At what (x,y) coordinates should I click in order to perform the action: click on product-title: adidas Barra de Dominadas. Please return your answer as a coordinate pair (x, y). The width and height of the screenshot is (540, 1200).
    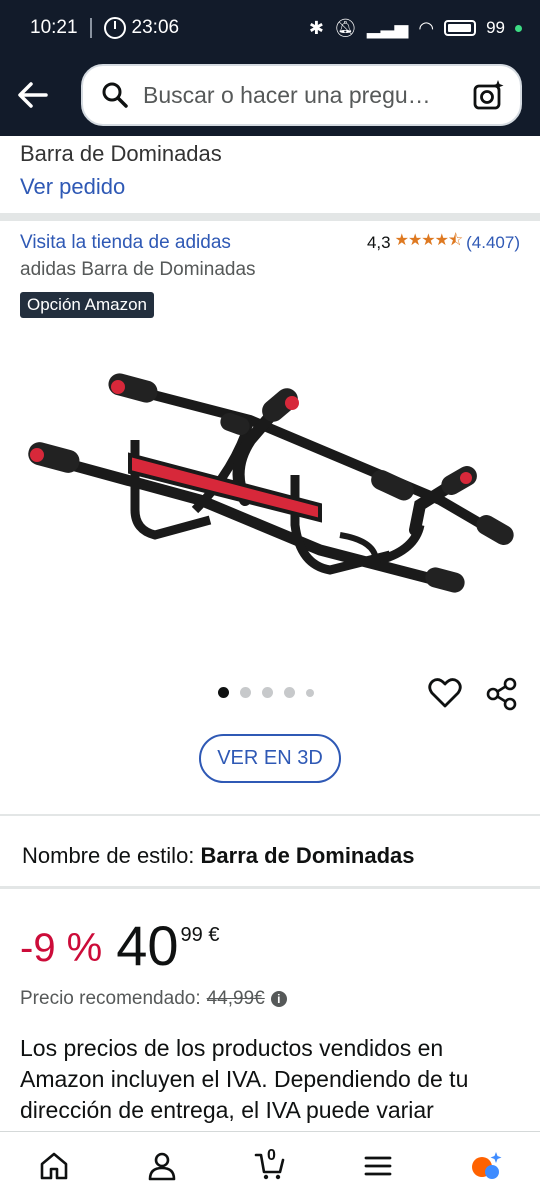
    Looking at the image, I should click on (138, 269).